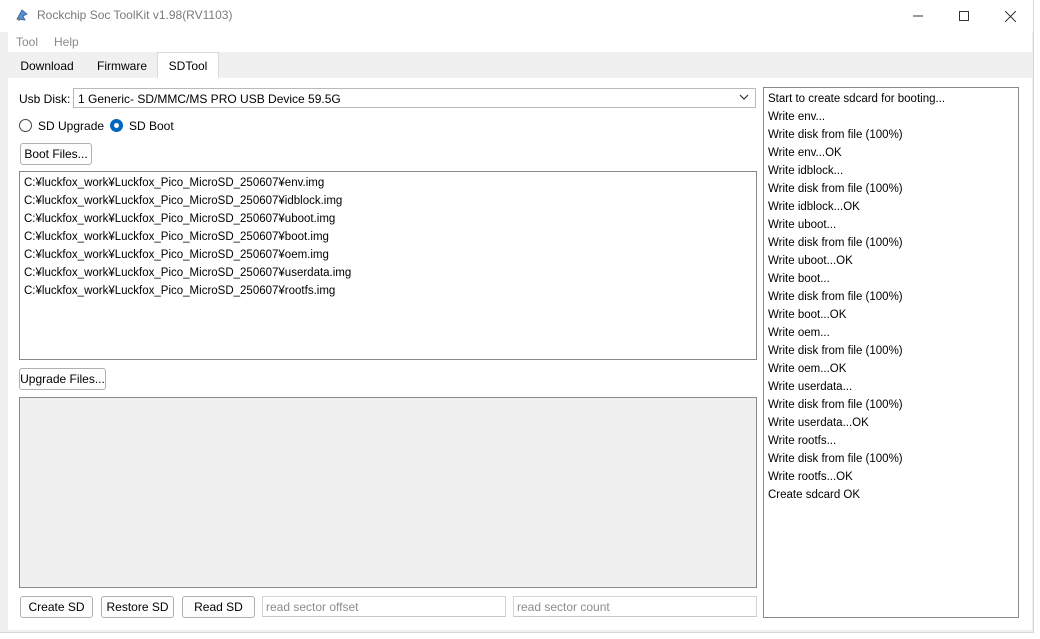  Describe the element at coordinates (818, 423) in the screenshot. I see `log-line: Write userdata...OK` at that location.